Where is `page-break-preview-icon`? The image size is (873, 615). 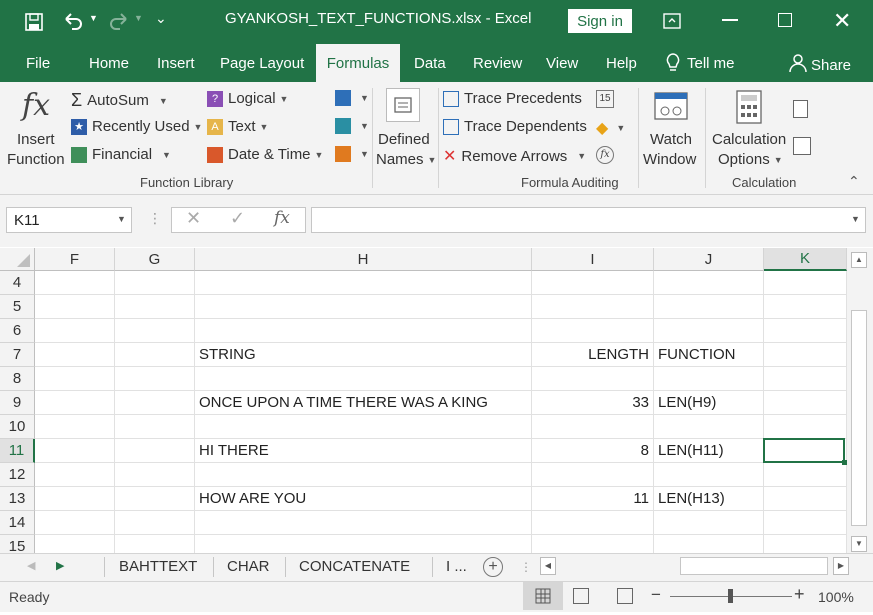 page-break-preview-icon is located at coordinates (625, 596).